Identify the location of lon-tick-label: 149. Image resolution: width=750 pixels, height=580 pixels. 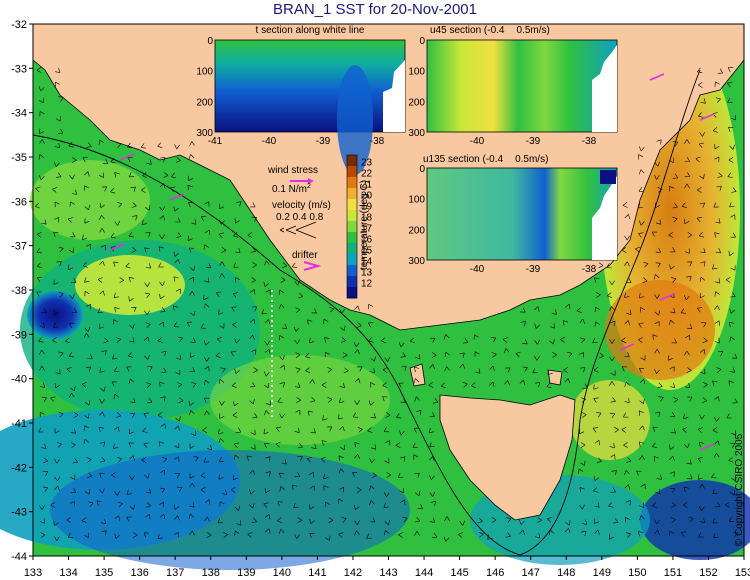
(602, 573).